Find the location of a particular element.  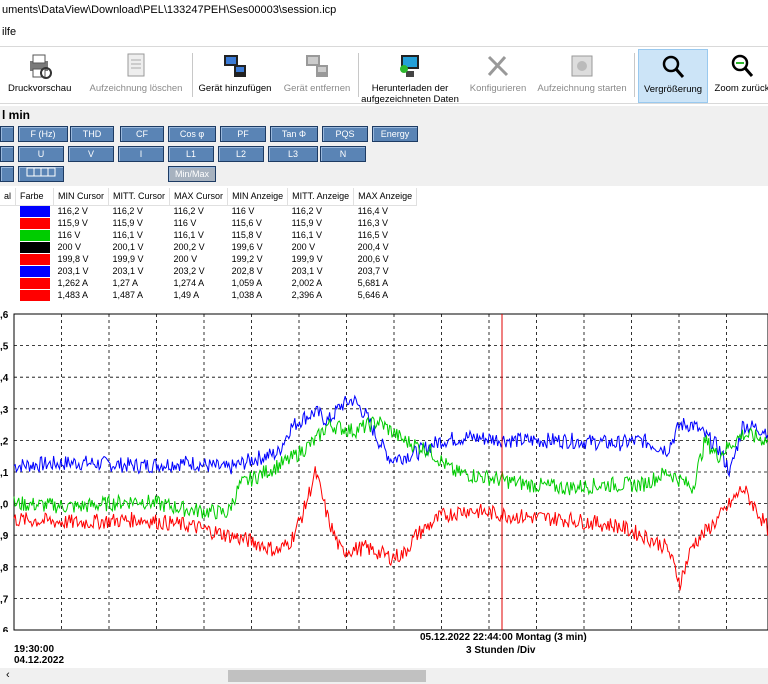

zoom-button: Vergrößerung is located at coordinates (673, 76).